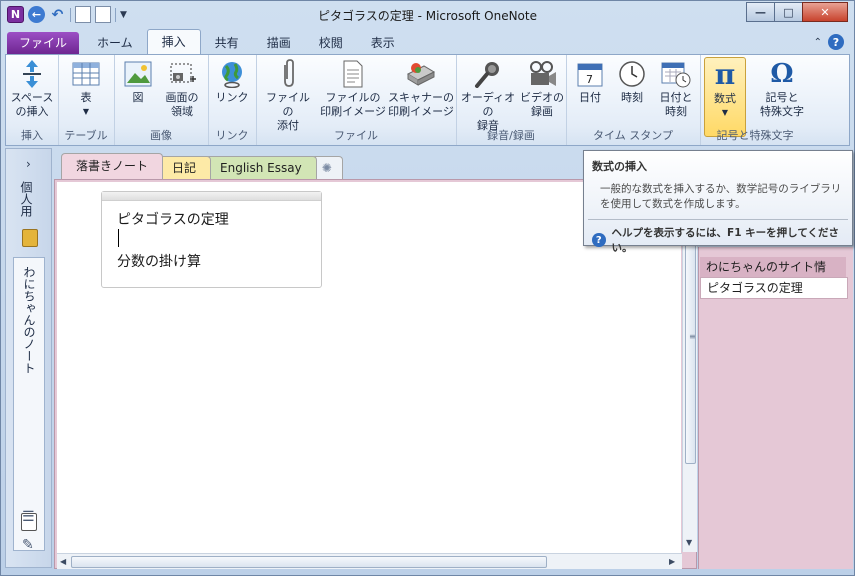 The height and width of the screenshot is (576, 855). I want to click on note-drag-handle, so click(211, 196).